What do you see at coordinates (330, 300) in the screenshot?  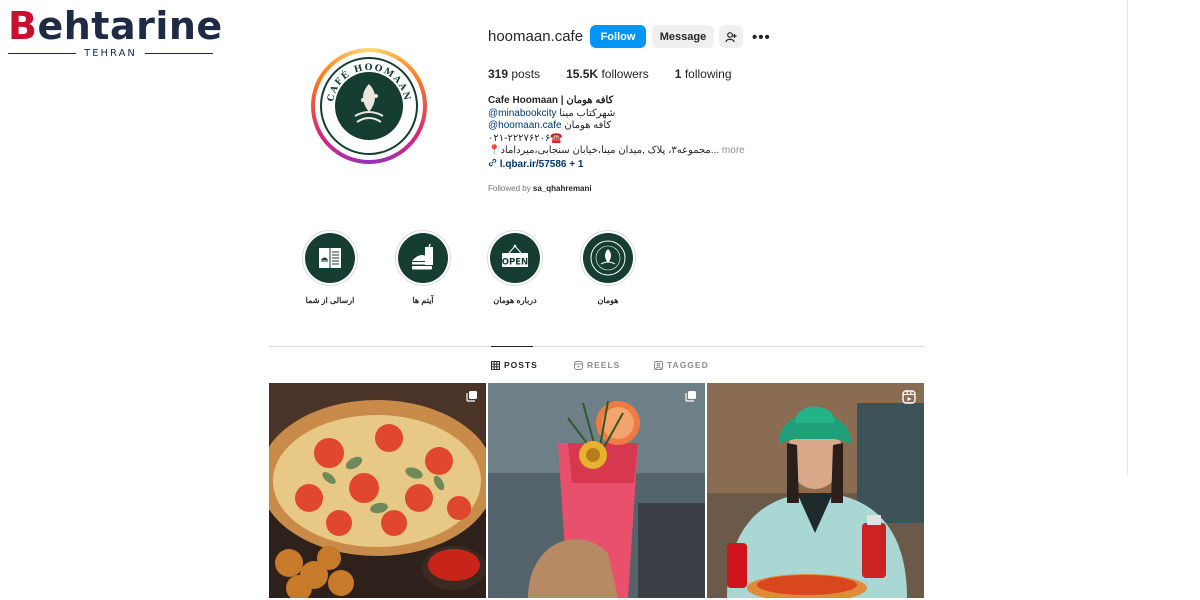 I see `highlight-label: ارسالی از شما` at bounding box center [330, 300].